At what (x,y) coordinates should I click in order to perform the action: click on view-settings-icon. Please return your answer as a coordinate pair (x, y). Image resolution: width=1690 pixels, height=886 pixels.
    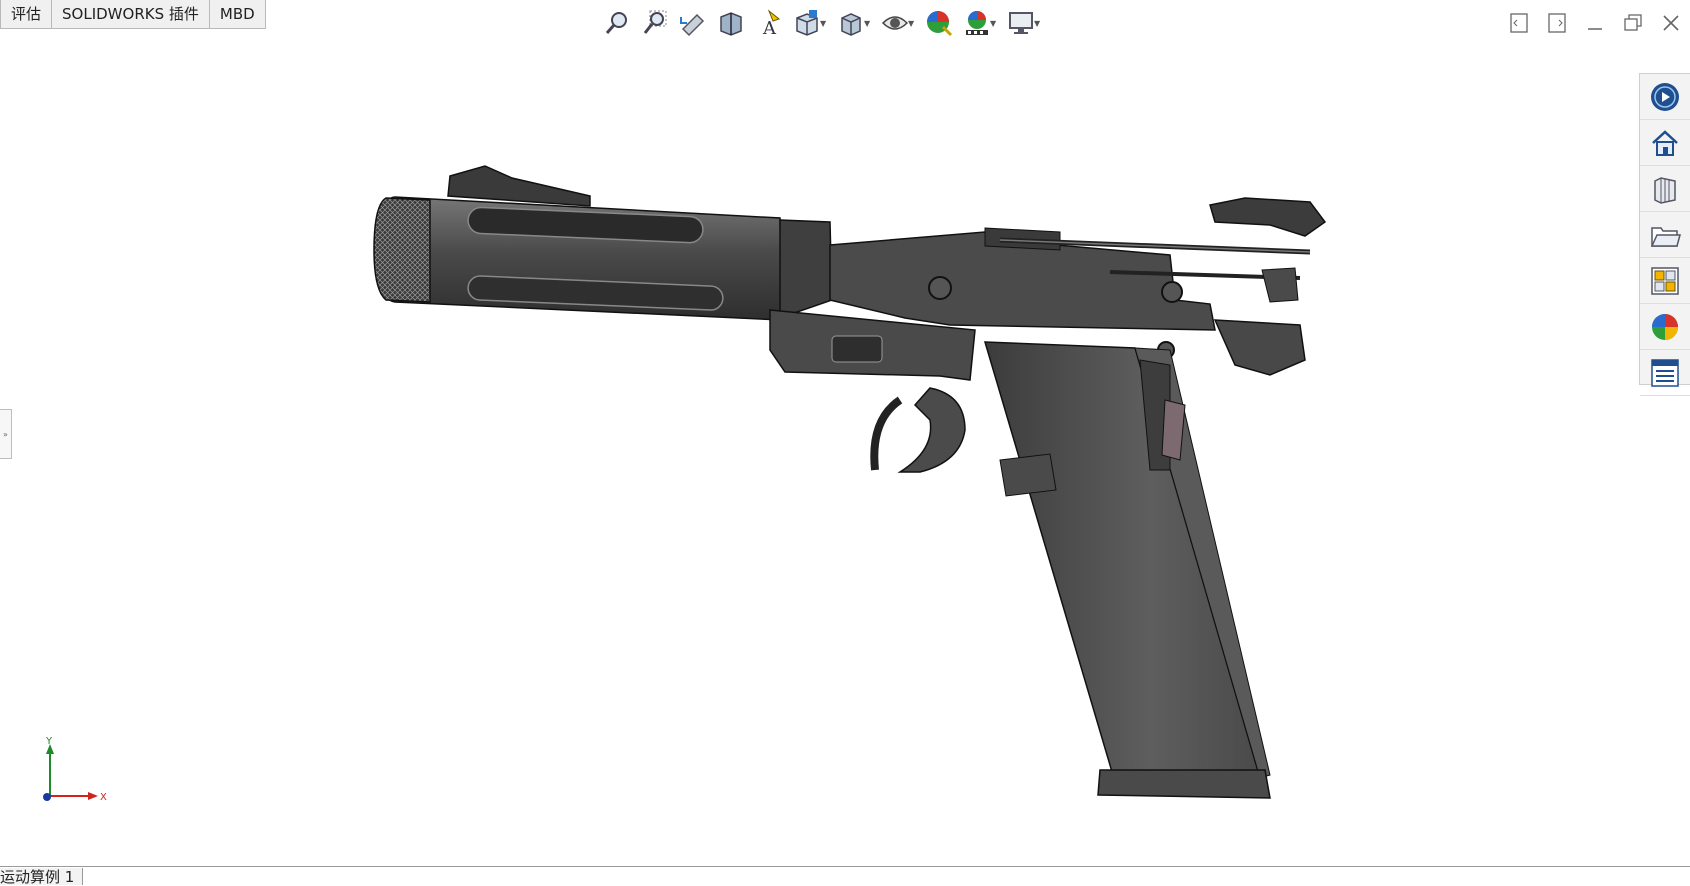
    Looking at the image, I should click on (1021, 23).